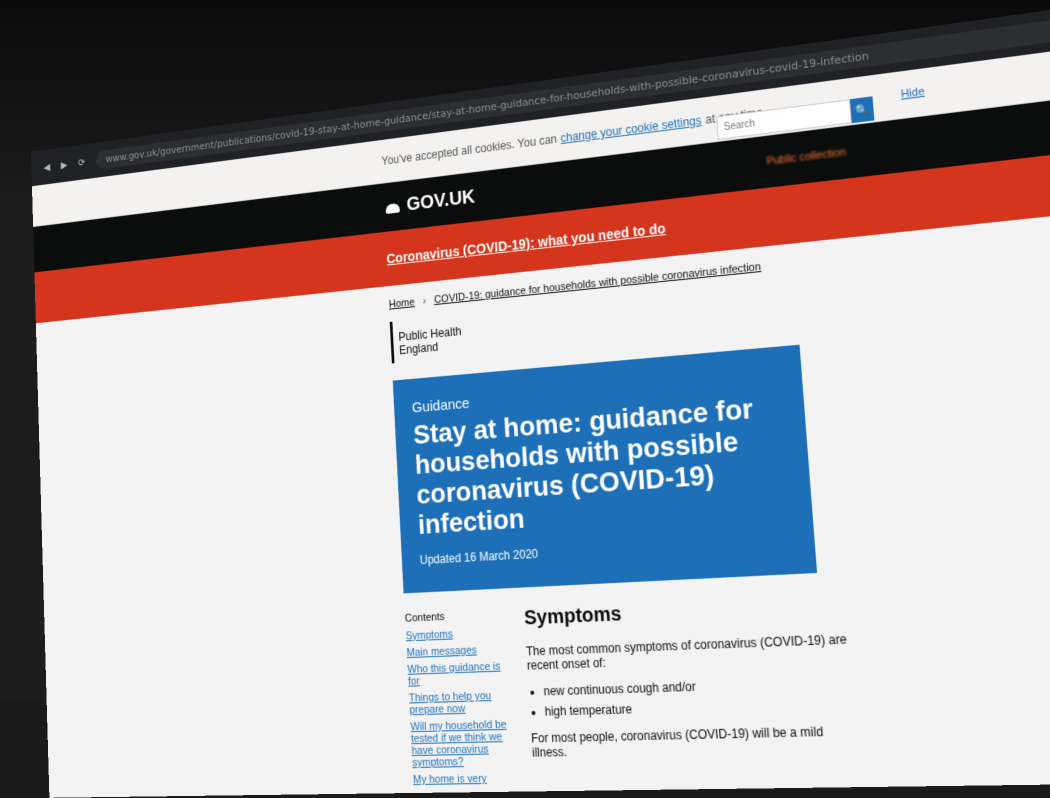 This screenshot has width=1050, height=798. What do you see at coordinates (573, 616) in the screenshot?
I see `section-heading: Symptoms` at bounding box center [573, 616].